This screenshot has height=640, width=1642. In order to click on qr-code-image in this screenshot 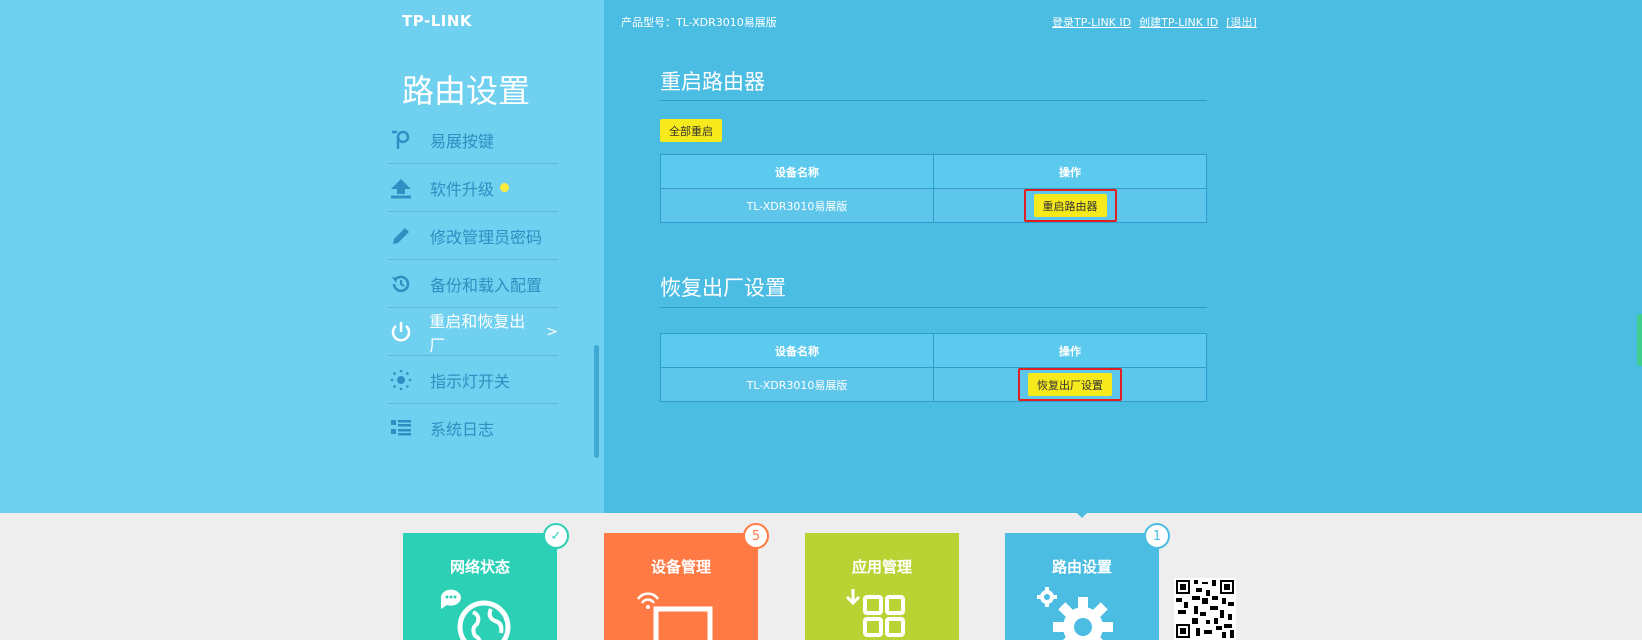, I will do `click(1205, 609)`.